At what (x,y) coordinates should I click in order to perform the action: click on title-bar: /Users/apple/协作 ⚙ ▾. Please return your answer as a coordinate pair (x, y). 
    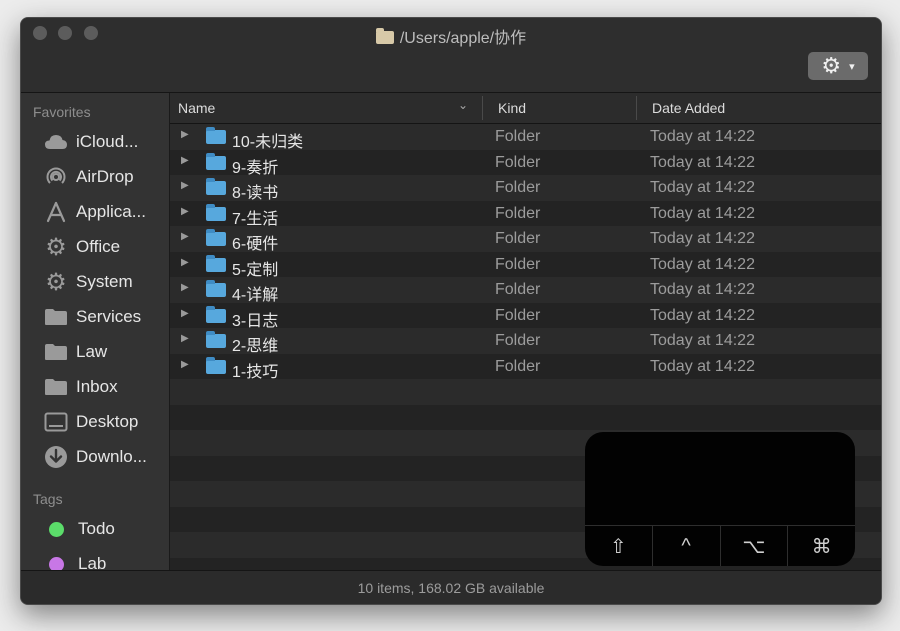
    Looking at the image, I should click on (451, 55).